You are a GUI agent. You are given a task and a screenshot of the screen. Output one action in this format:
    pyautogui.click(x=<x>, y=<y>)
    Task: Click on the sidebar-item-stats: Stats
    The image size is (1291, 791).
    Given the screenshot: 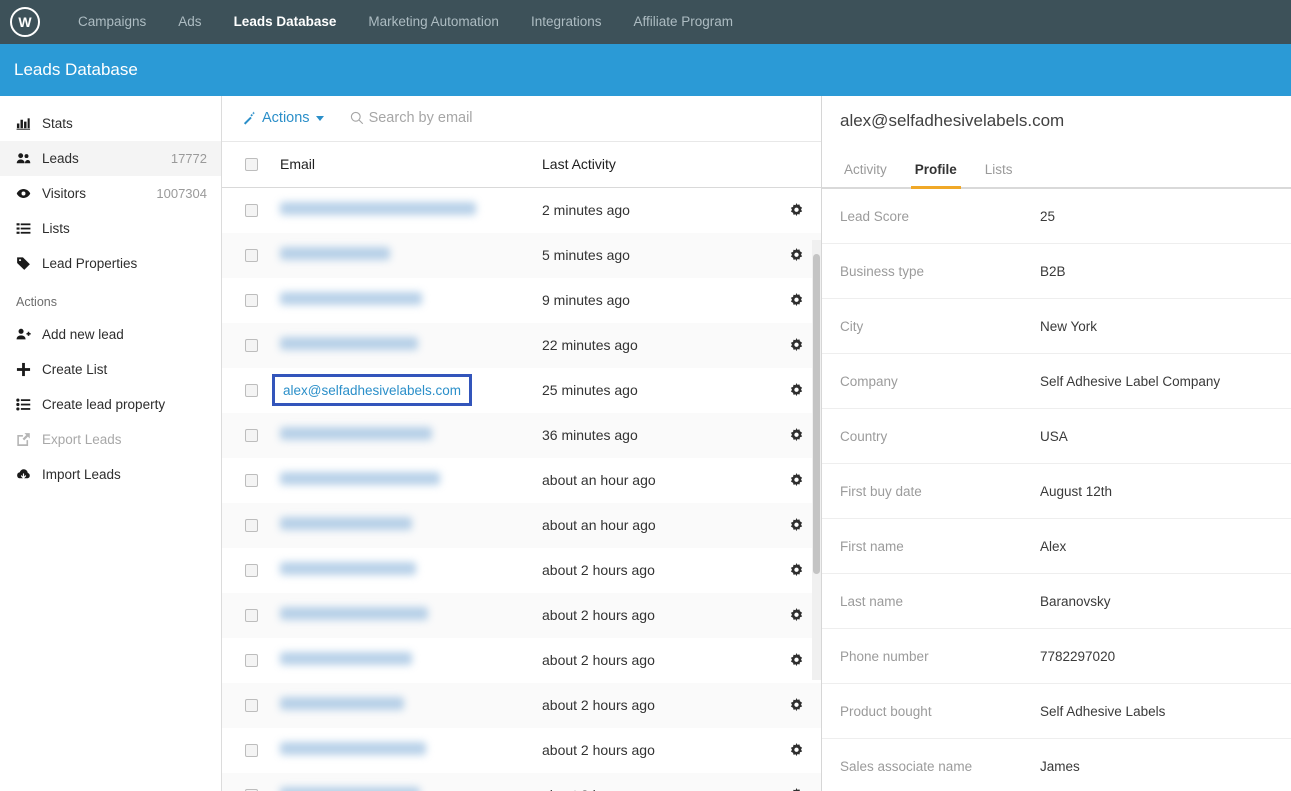 What is the action you would take?
    pyautogui.click(x=110, y=123)
    